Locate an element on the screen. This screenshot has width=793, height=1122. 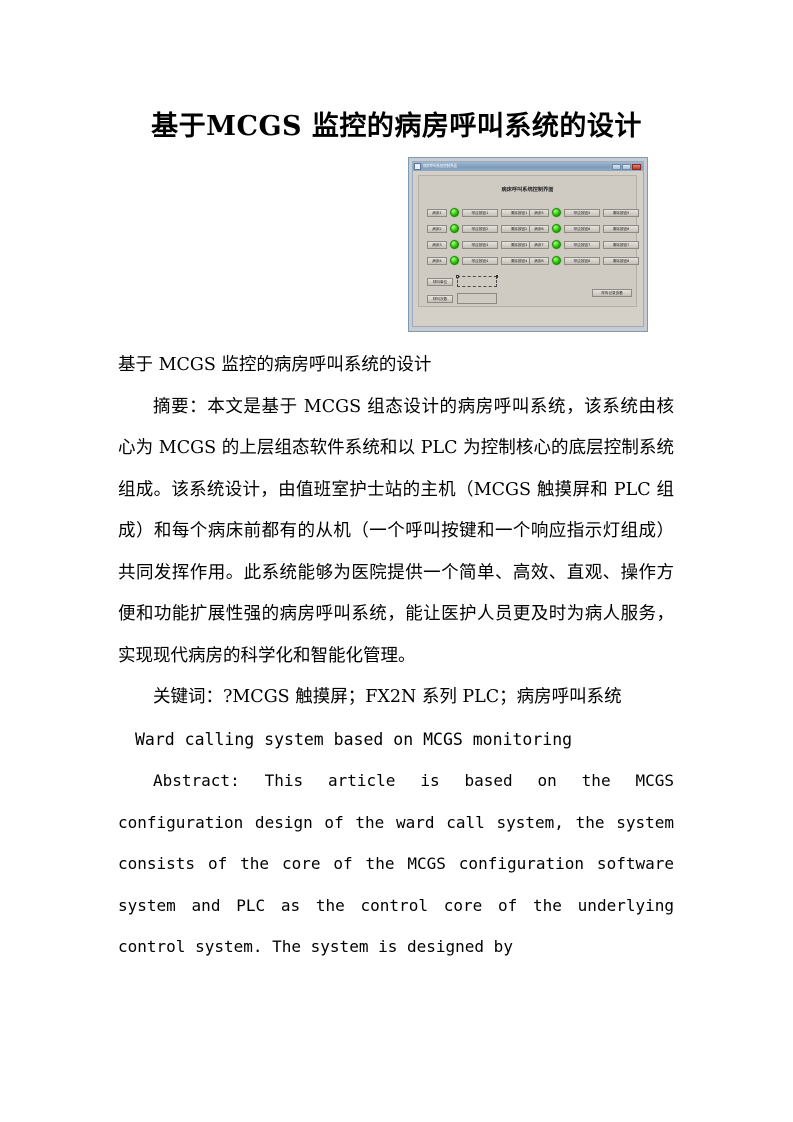
bed-label-8: 病床8 is located at coordinates (539, 260).